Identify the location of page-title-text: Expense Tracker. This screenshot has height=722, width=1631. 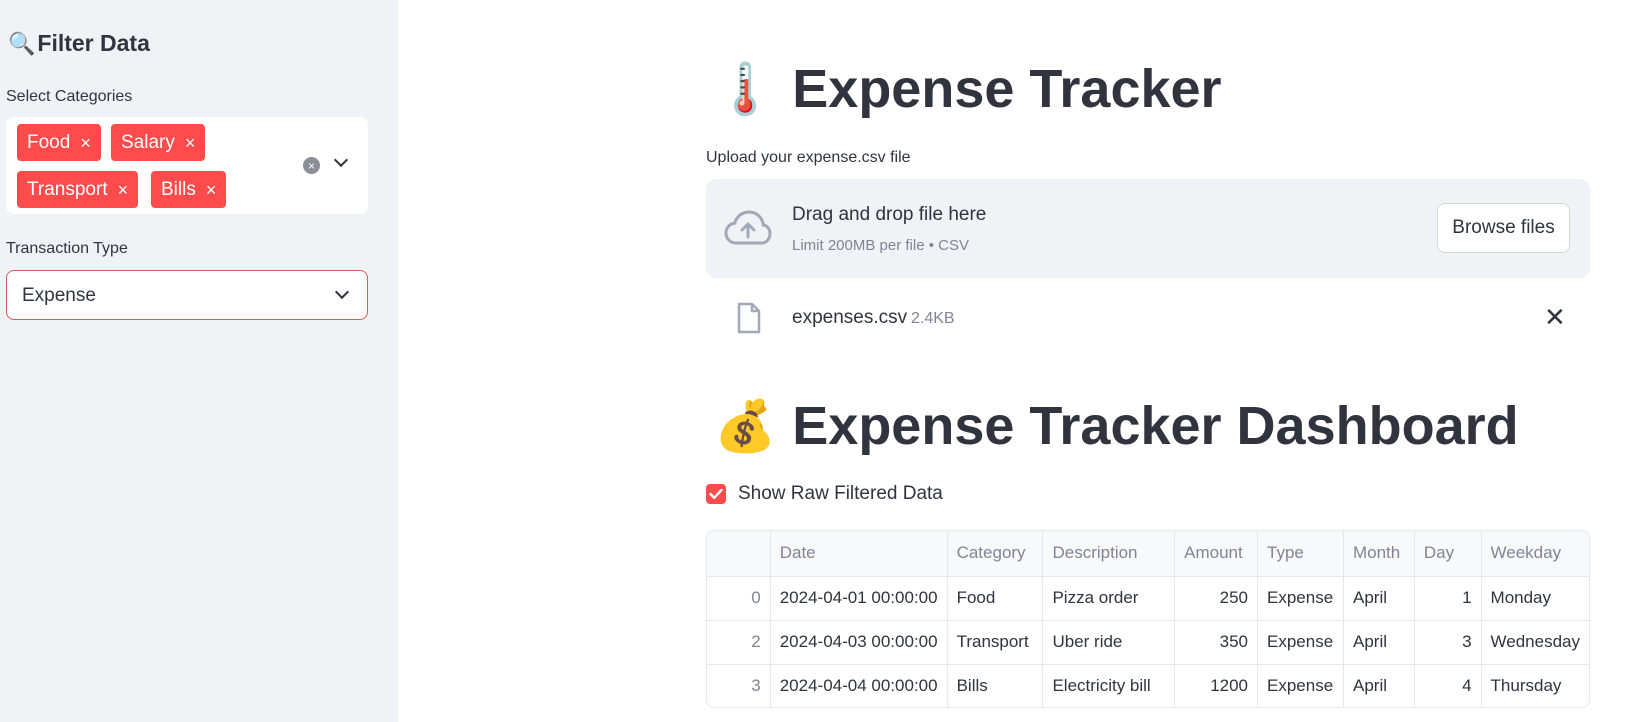
(1007, 89).